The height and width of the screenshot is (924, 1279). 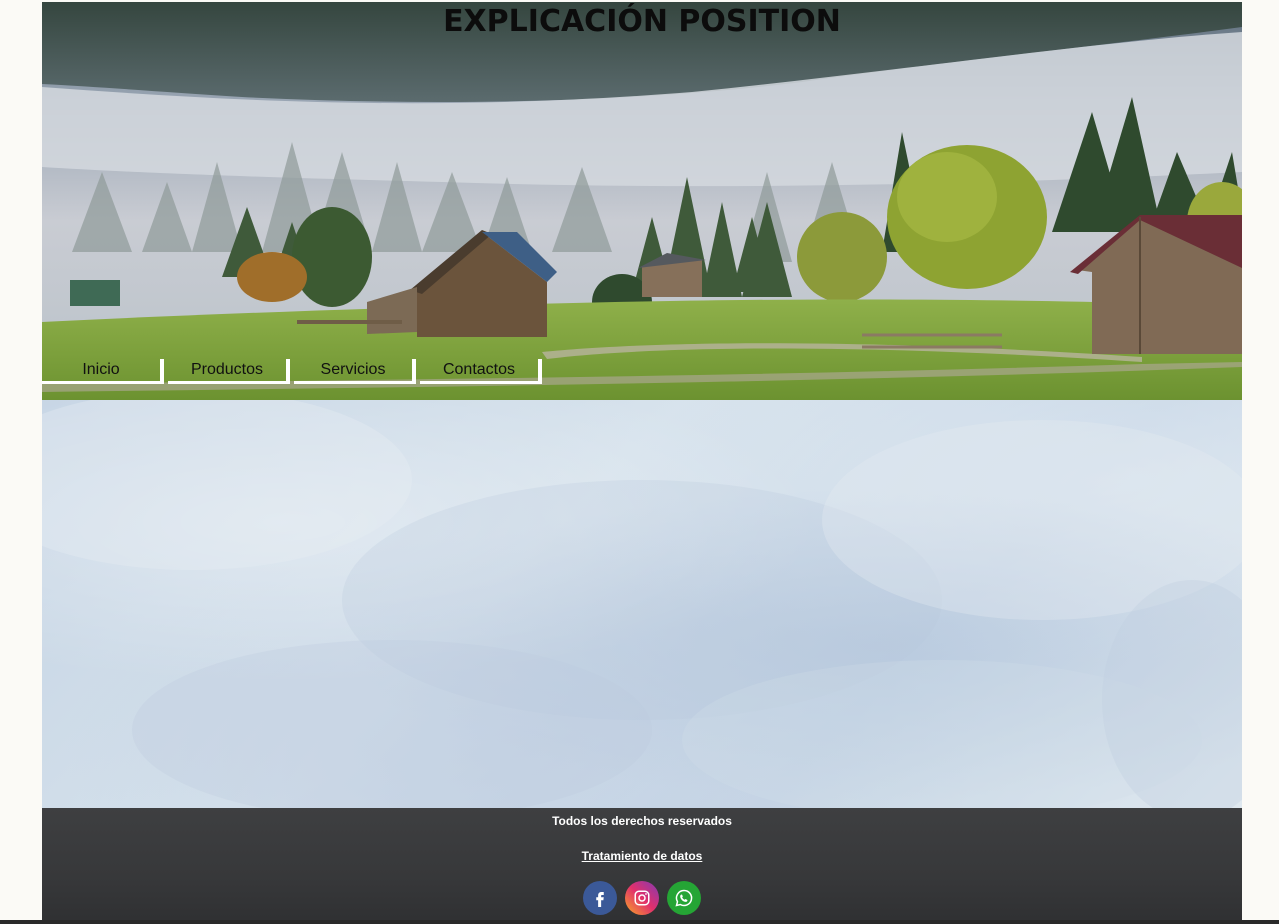 I want to click on instagram-icon, so click(x=642, y=898).